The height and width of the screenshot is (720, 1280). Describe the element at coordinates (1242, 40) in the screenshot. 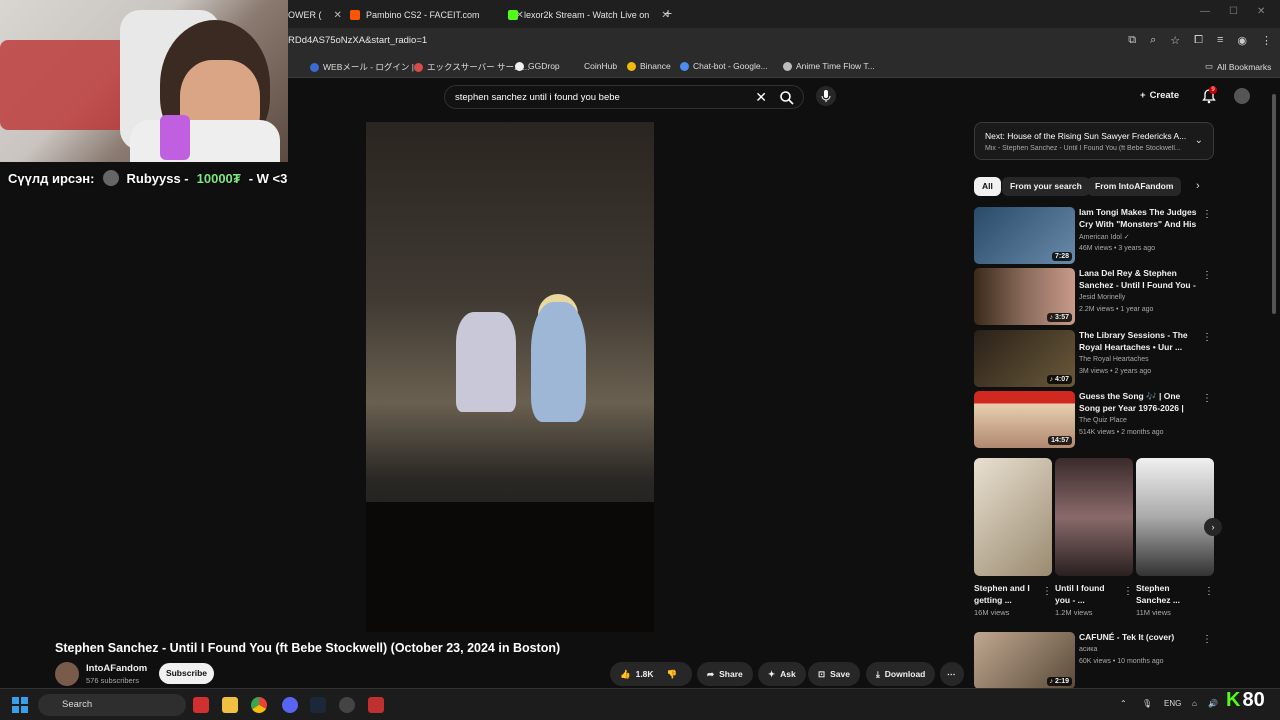

I see `profile-icon: ◉` at that location.